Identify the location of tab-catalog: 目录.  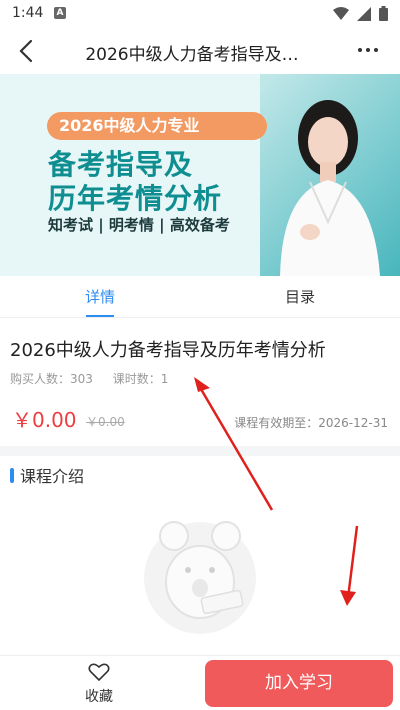
(300, 297).